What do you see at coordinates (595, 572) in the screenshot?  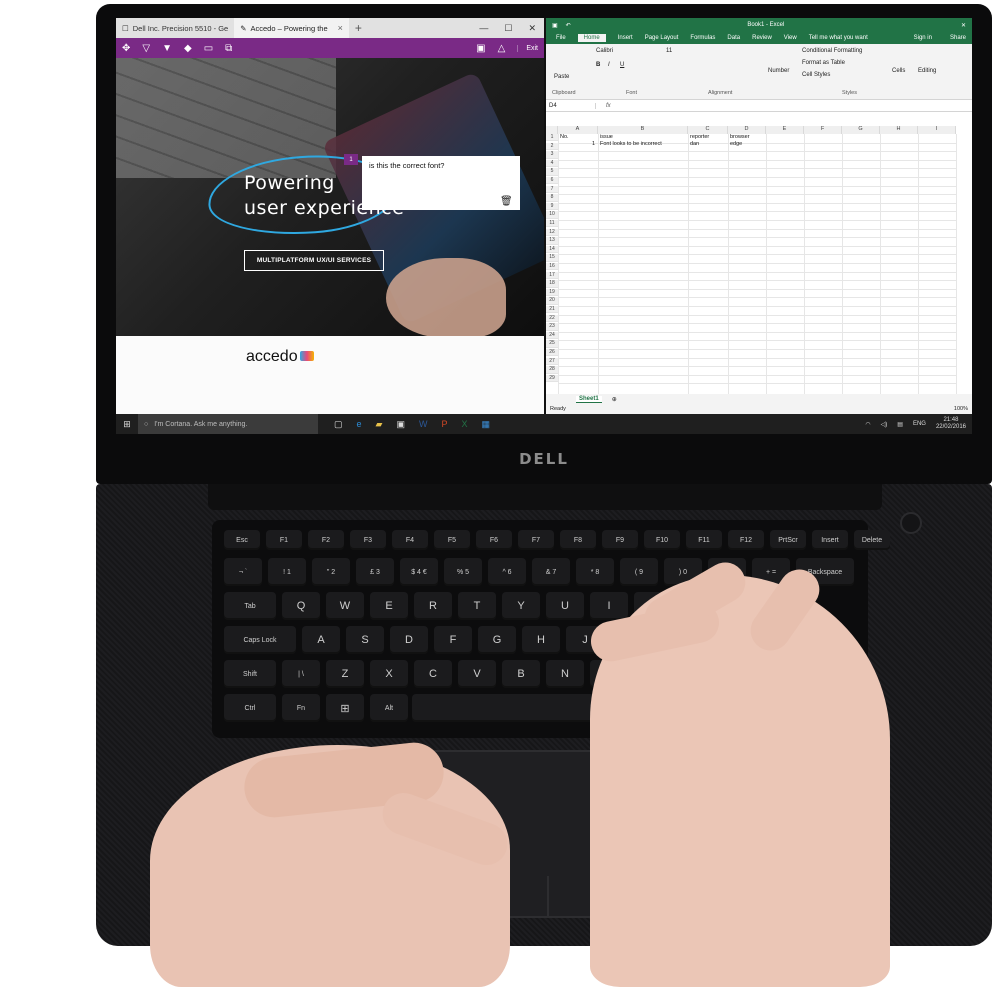 I see `keyboard-key: * 8` at bounding box center [595, 572].